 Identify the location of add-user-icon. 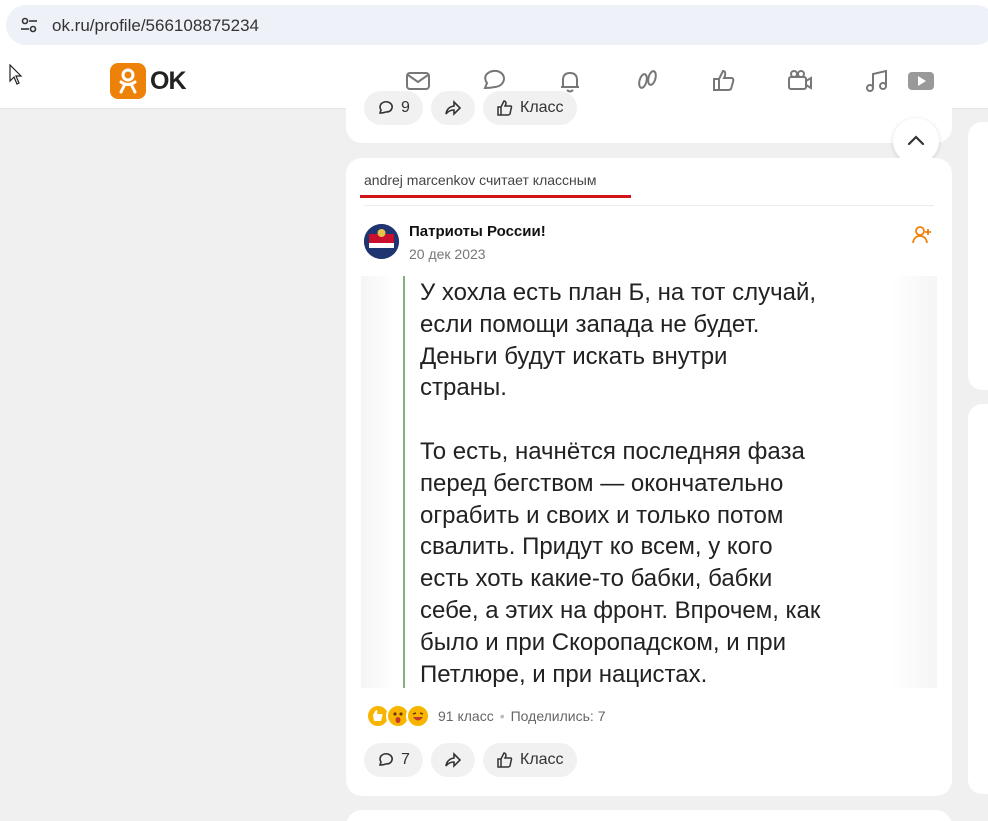
(922, 235).